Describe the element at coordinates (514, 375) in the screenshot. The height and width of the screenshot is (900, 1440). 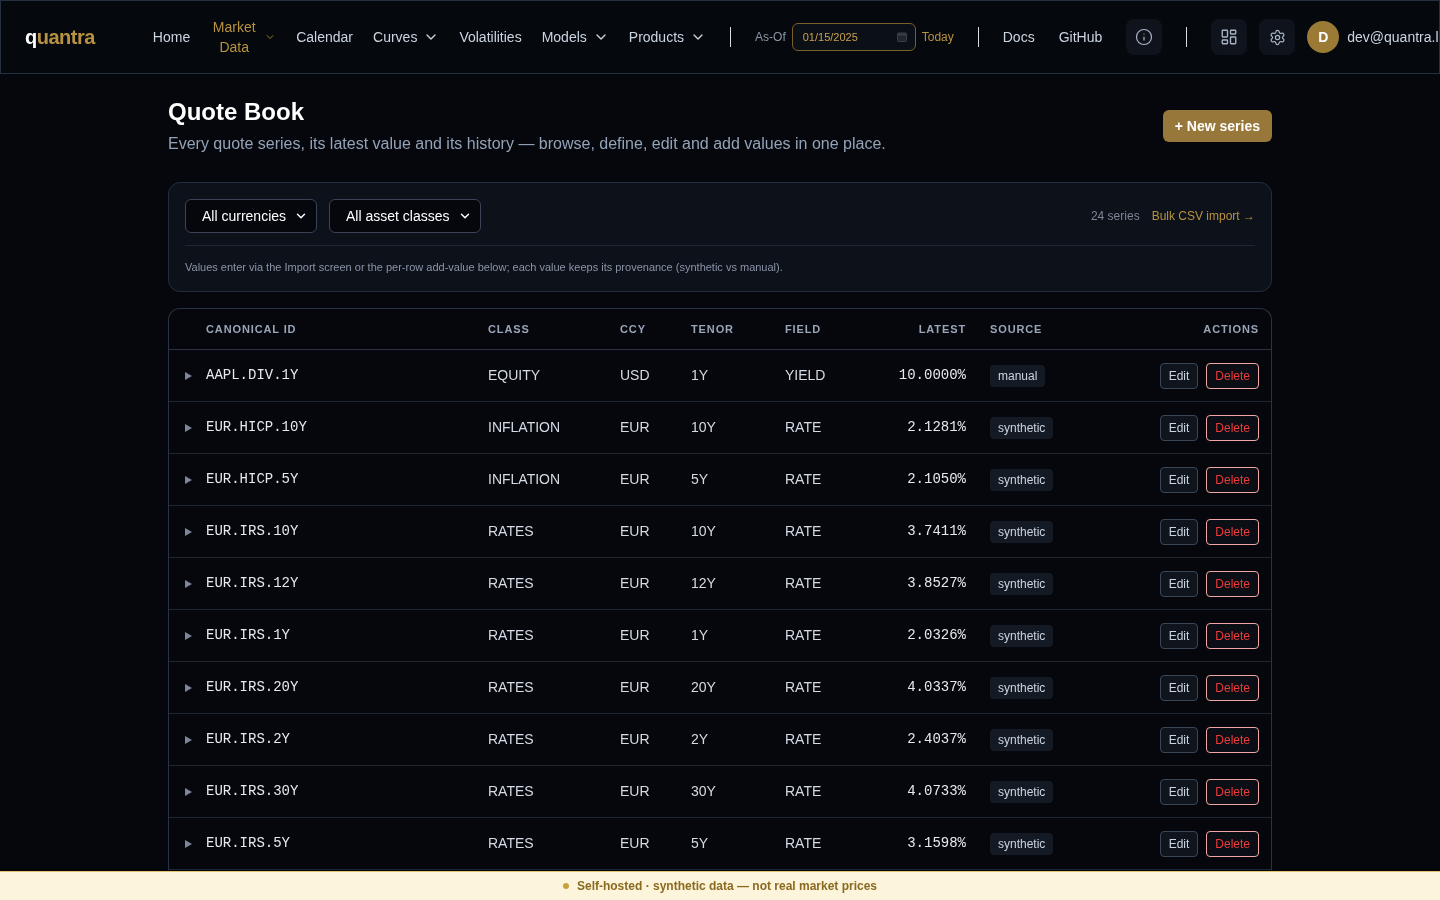
I see `table-cell-text: EQUITY` at that location.